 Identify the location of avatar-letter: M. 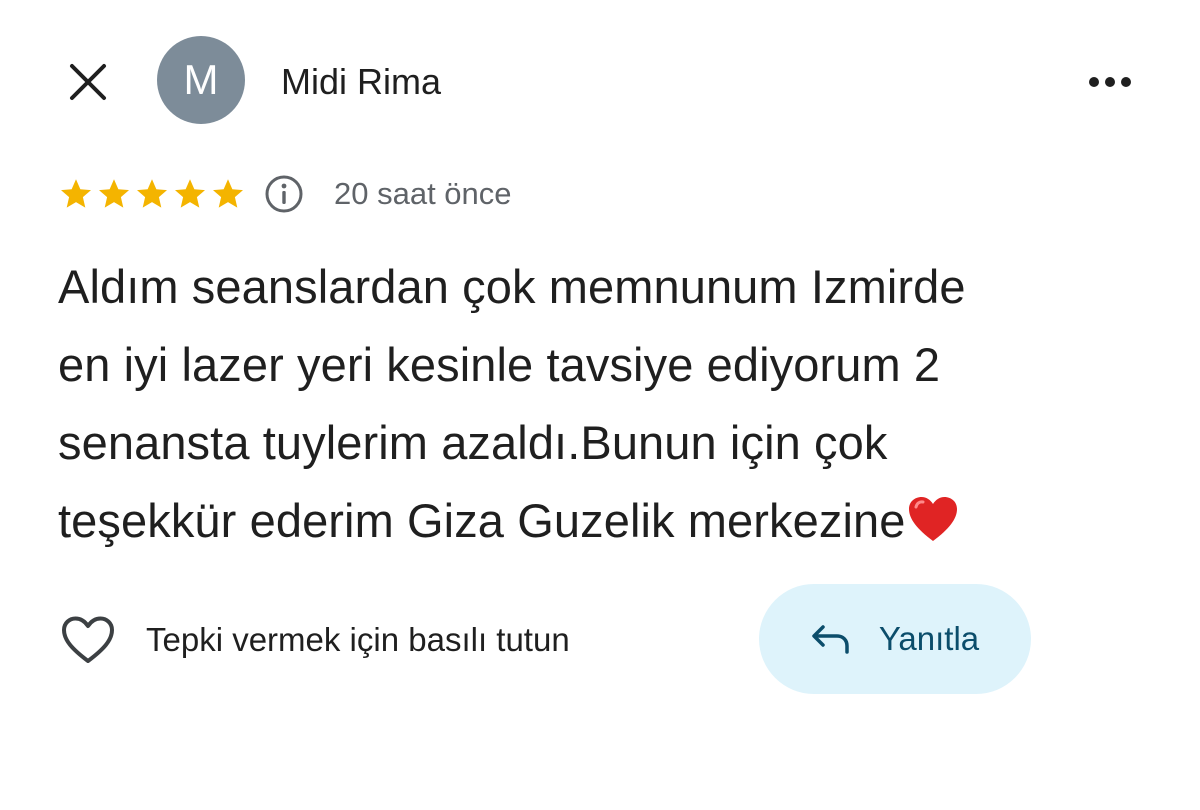
(201, 79).